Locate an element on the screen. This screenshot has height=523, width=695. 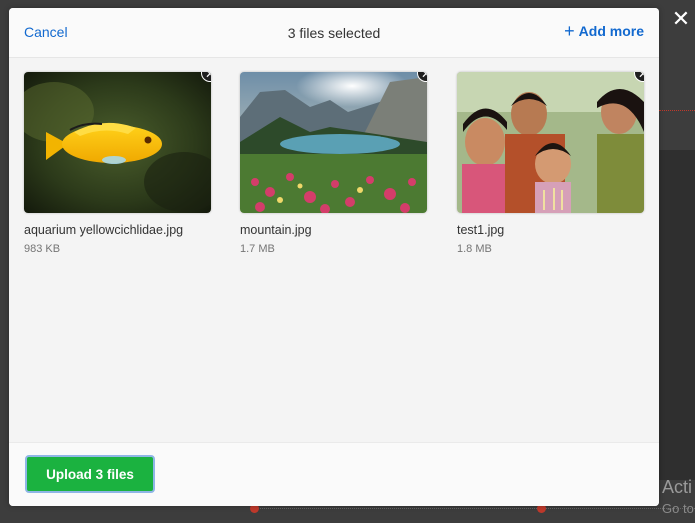
file-size: 983 KB is located at coordinates (42, 249).